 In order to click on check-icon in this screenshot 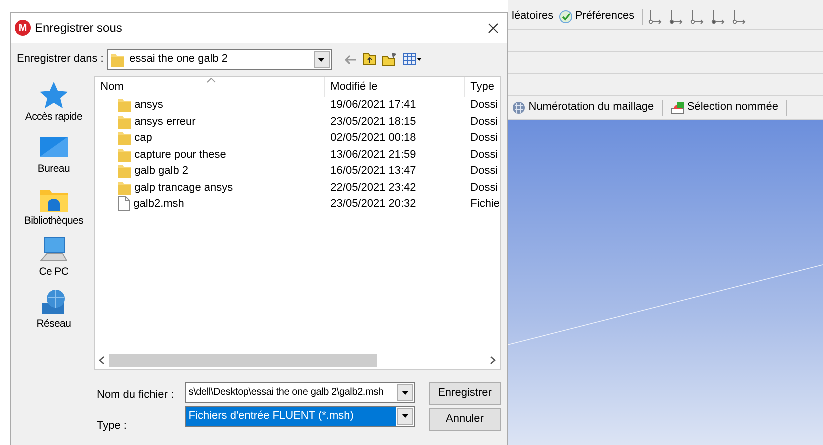, I will do `click(565, 17)`.